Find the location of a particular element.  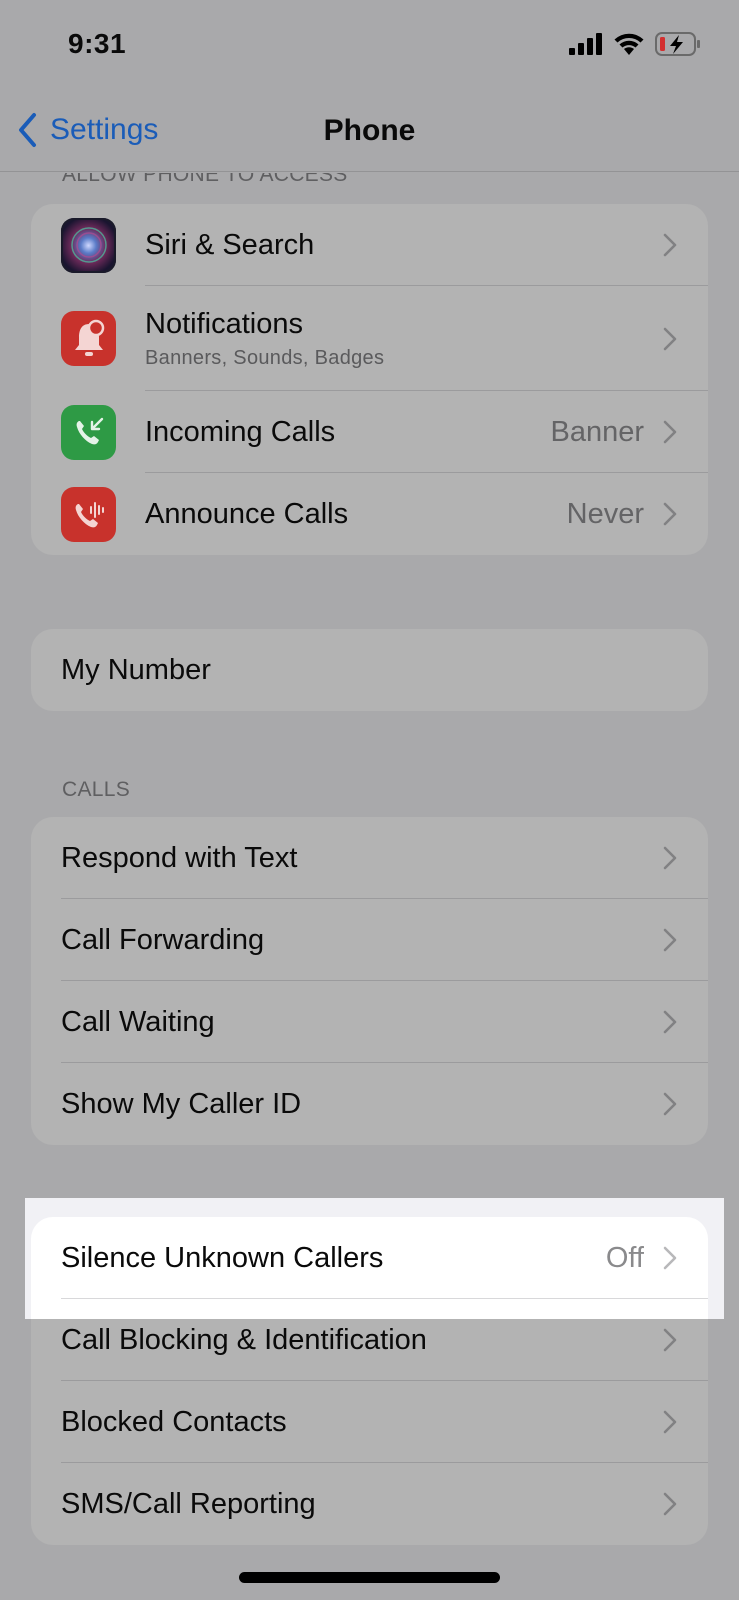

row-blocked-contacts: Blocked Contacts is located at coordinates (369, 1422).